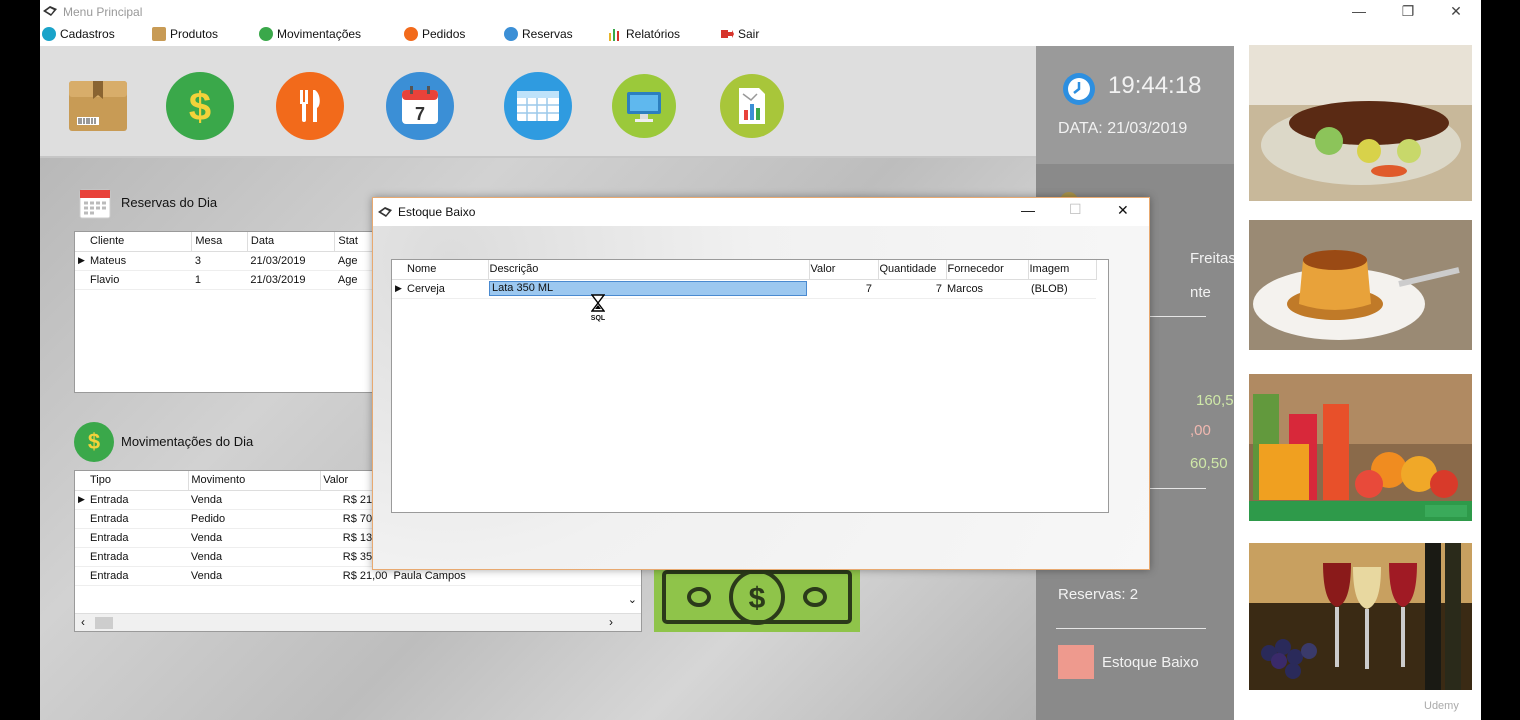 The width and height of the screenshot is (1520, 720). I want to click on menu-sair: Sair, so click(739, 34).